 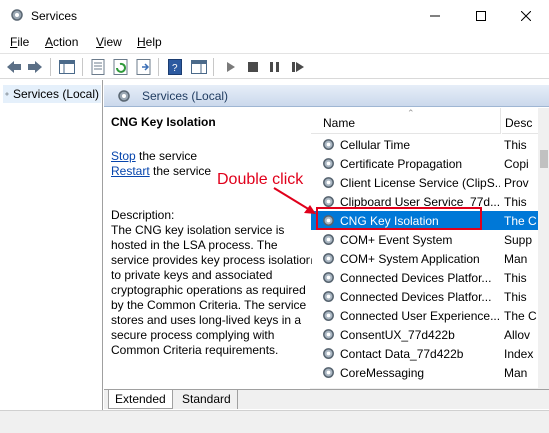 I want to click on maximize-button, so click(x=481, y=16).